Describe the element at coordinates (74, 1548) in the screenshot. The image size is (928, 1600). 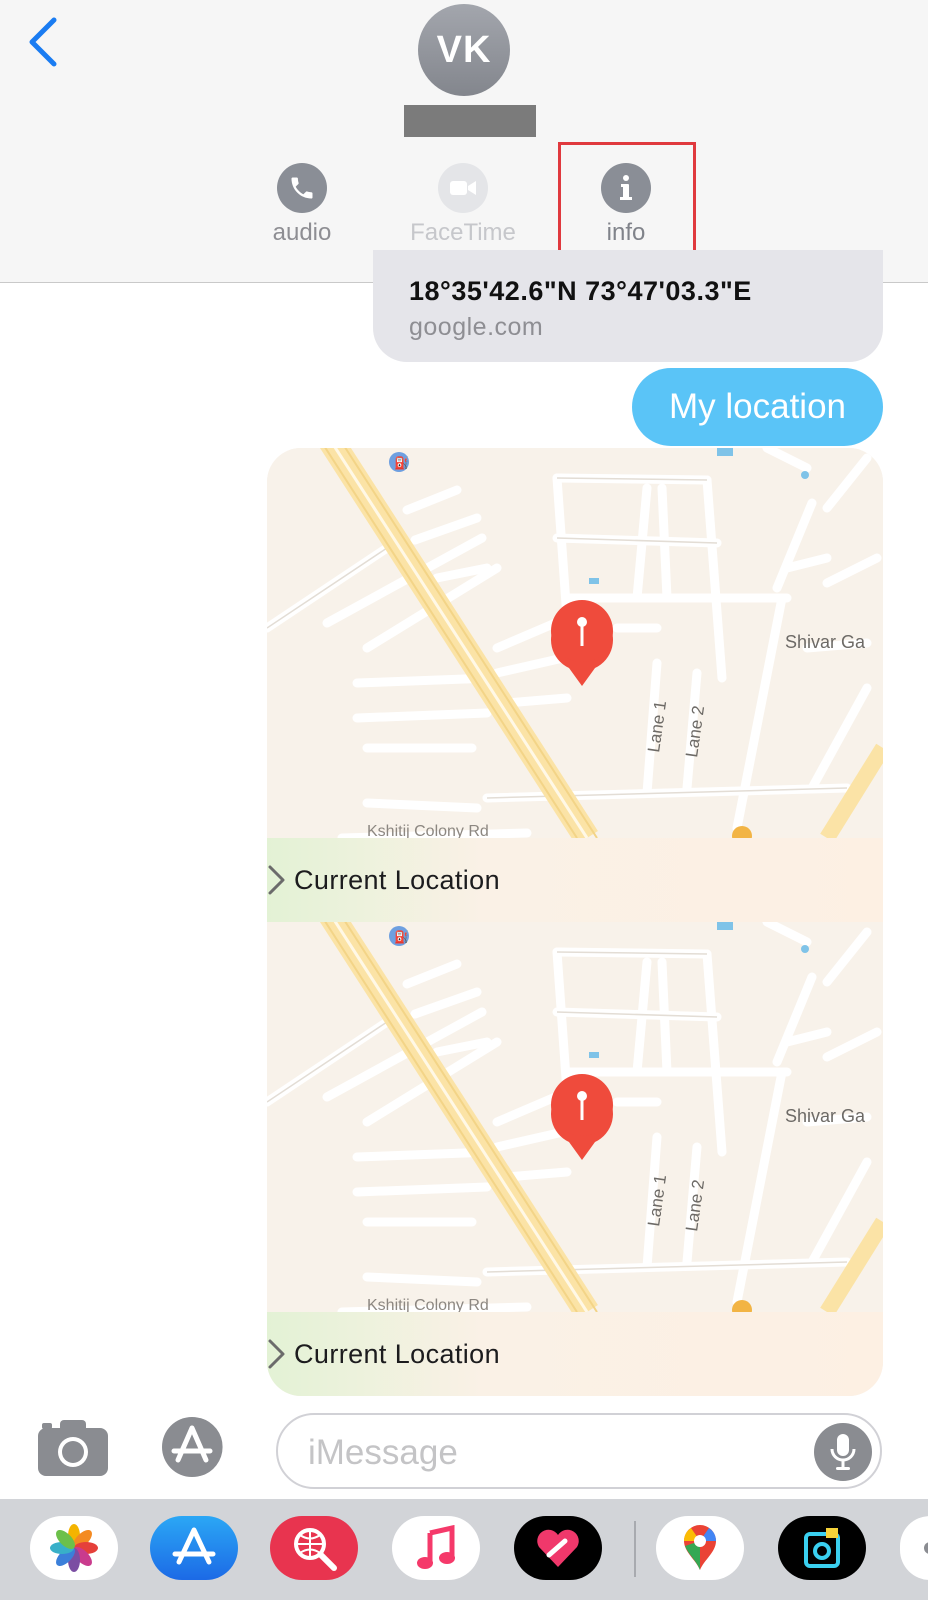
I see `photos-app-icon` at that location.